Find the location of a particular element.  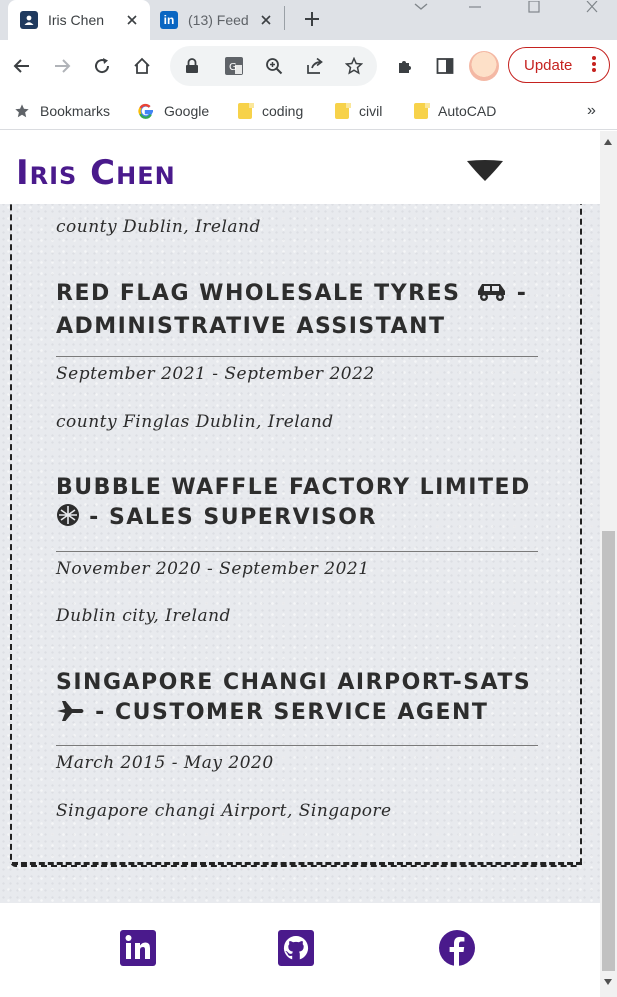

home-button is located at coordinates (142, 66).